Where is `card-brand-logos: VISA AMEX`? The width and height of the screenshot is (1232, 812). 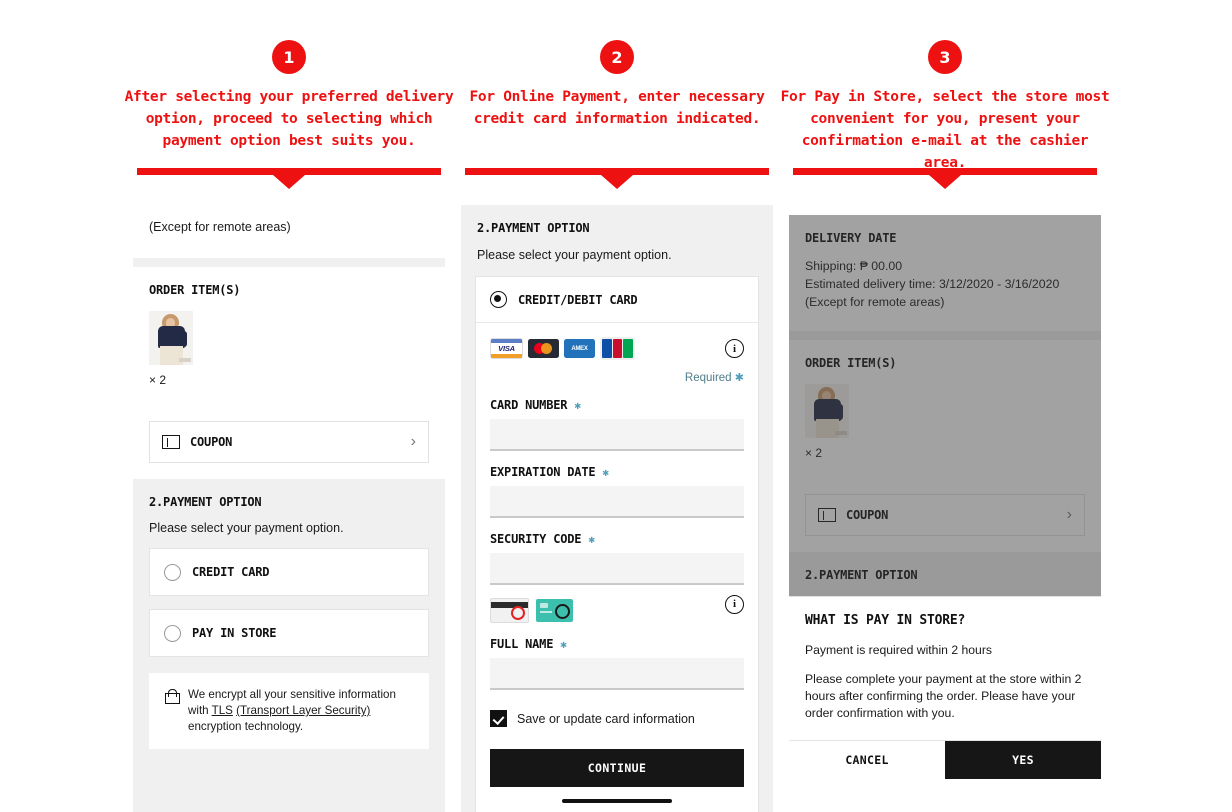 card-brand-logos: VISA AMEX is located at coordinates (562, 348).